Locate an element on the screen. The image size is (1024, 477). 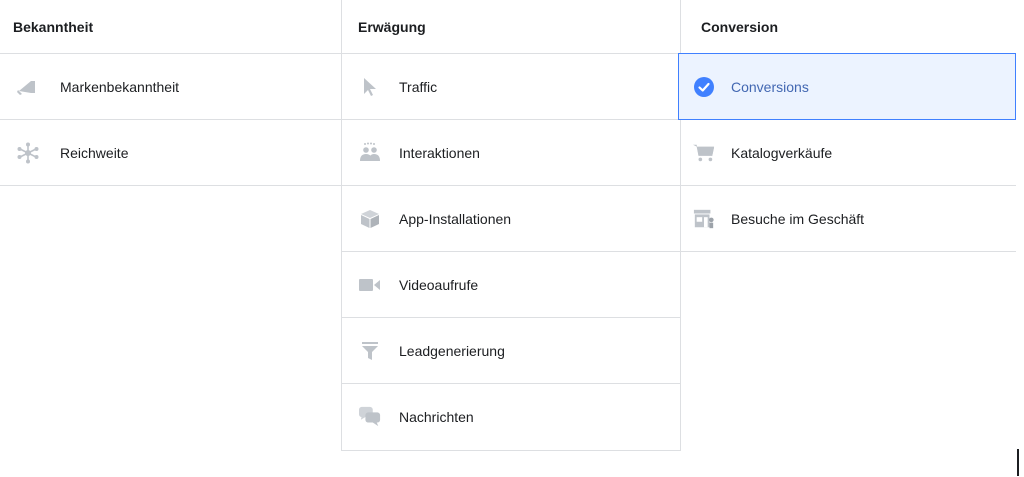
column-bekanntheit: Bekanntheit Markenbekanntheit Reichweite is located at coordinates (170, 93).